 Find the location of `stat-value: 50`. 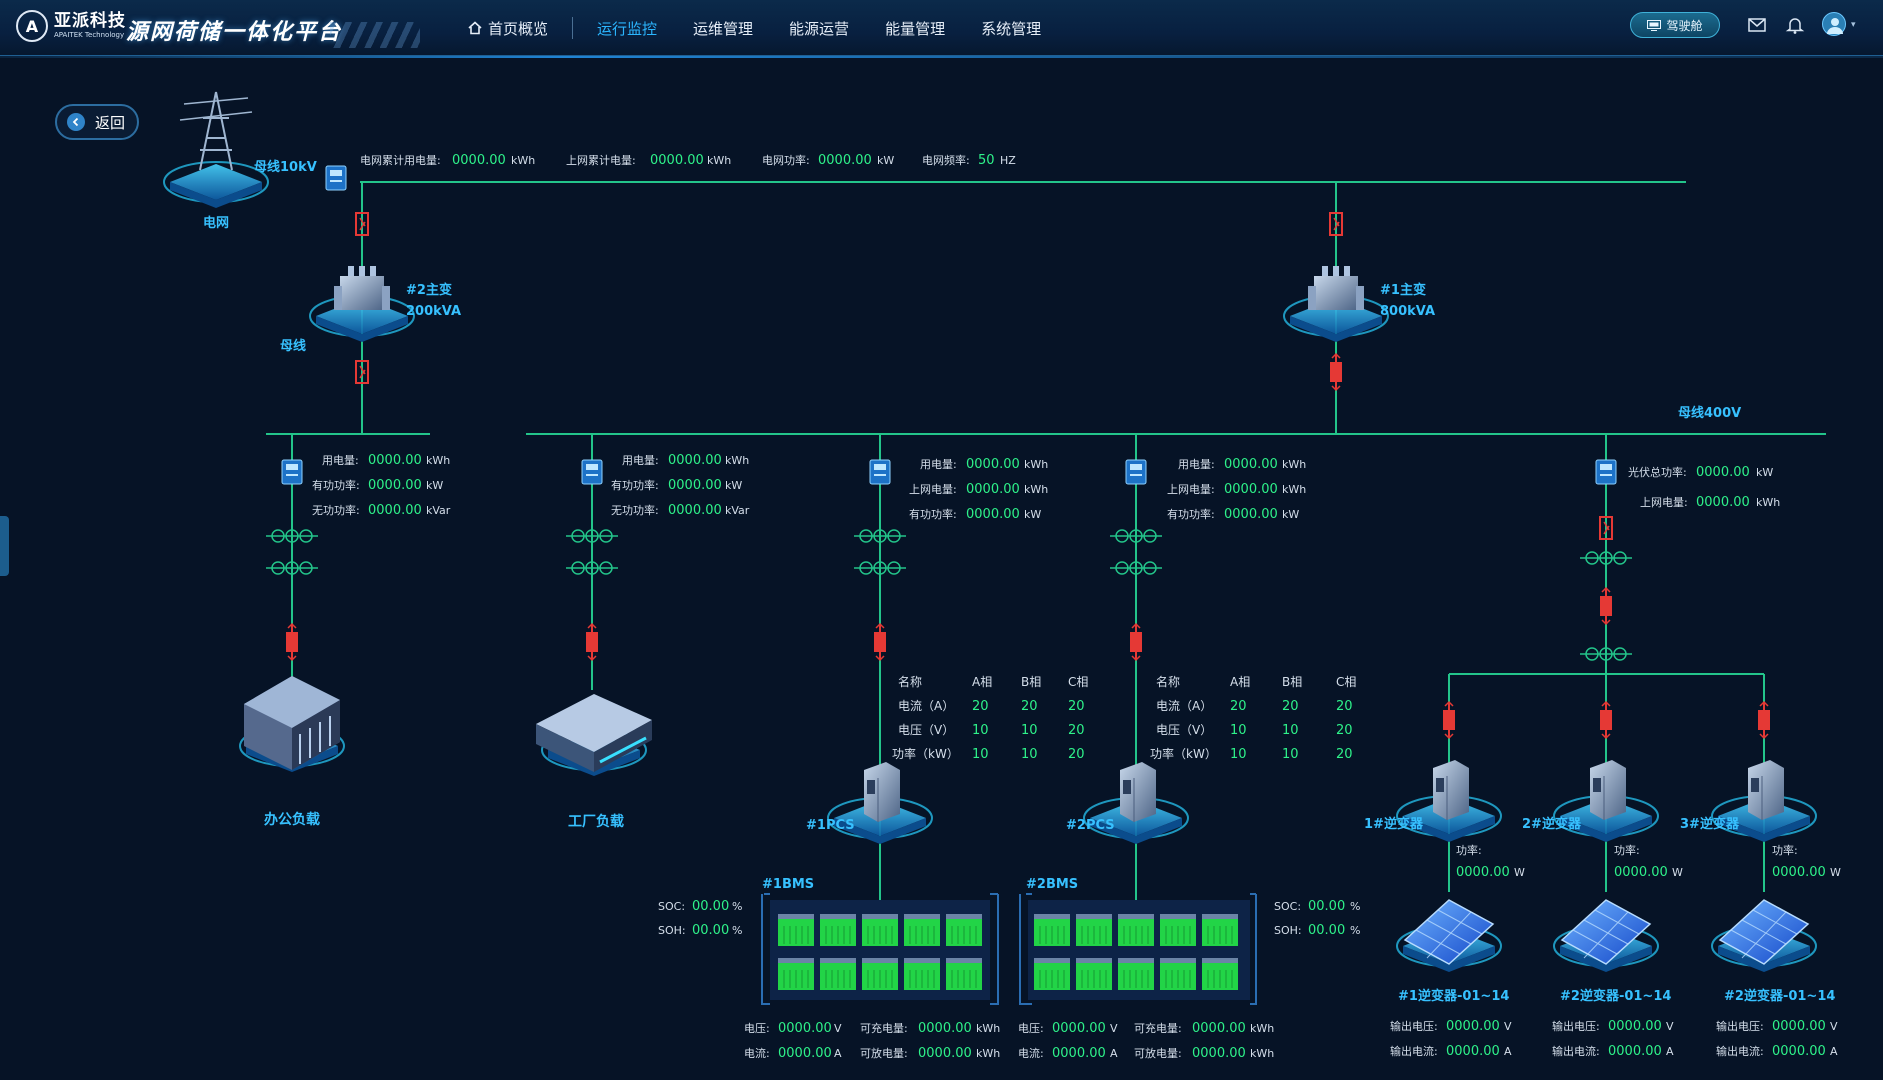

stat-value: 50 is located at coordinates (986, 160).